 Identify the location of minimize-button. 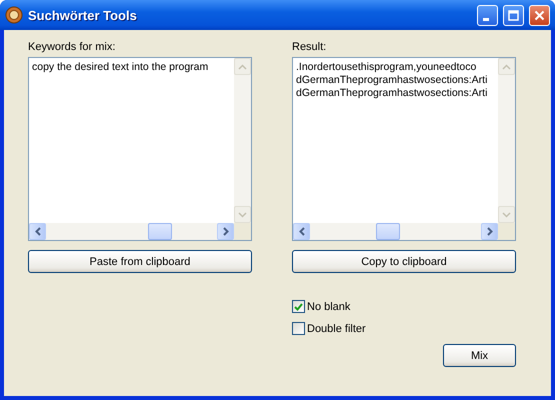
(487, 15).